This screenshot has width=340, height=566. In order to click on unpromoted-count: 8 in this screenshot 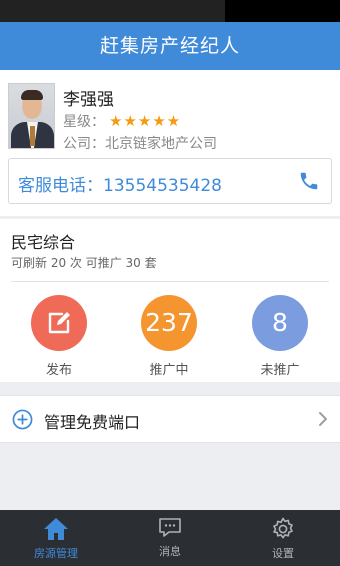, I will do `click(280, 323)`.